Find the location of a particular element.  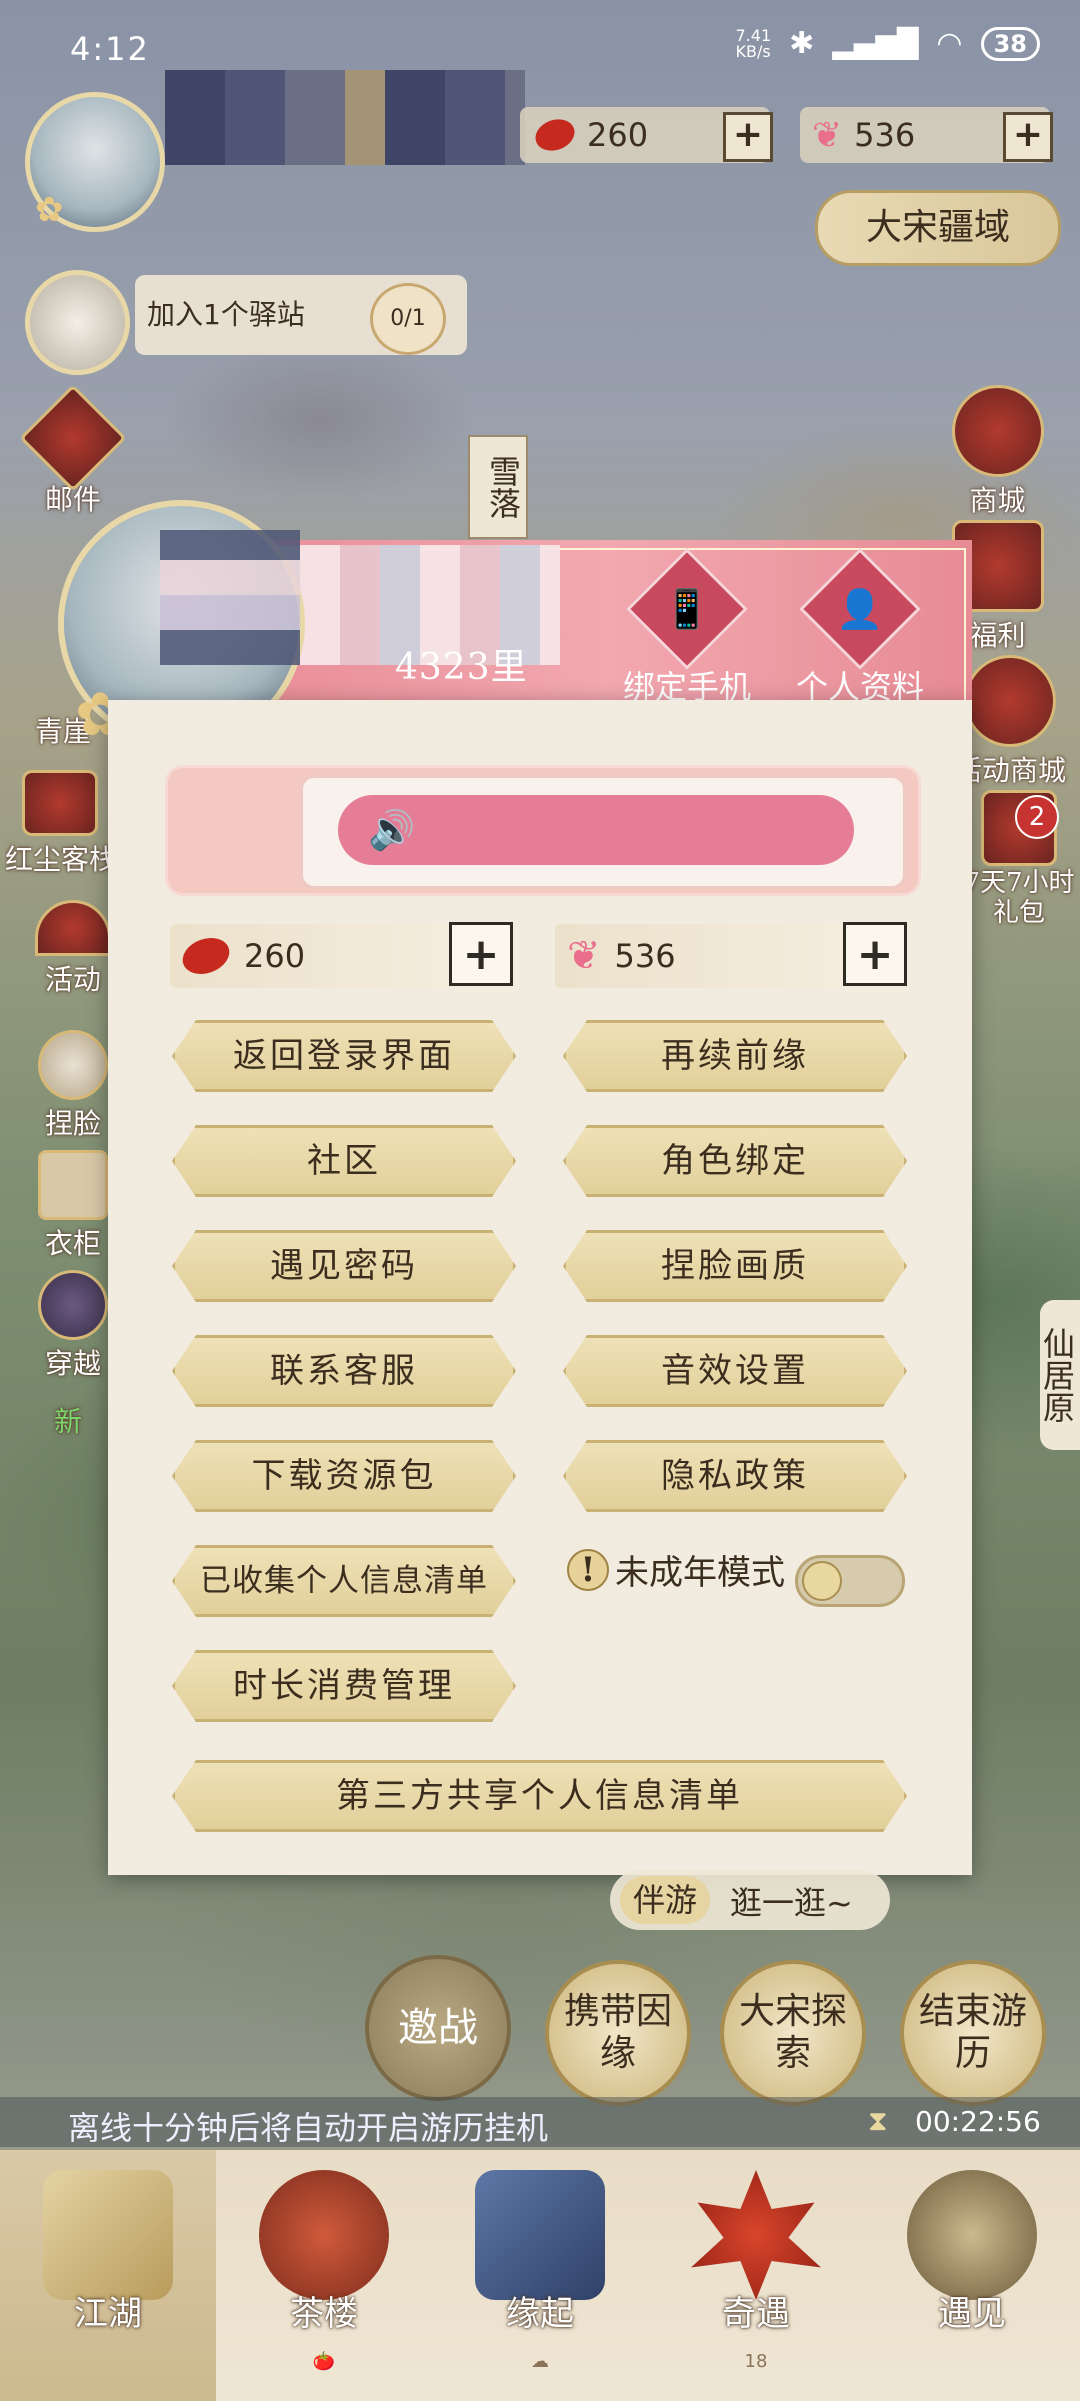

travel-label: 穿越 is located at coordinates (72, 1363).